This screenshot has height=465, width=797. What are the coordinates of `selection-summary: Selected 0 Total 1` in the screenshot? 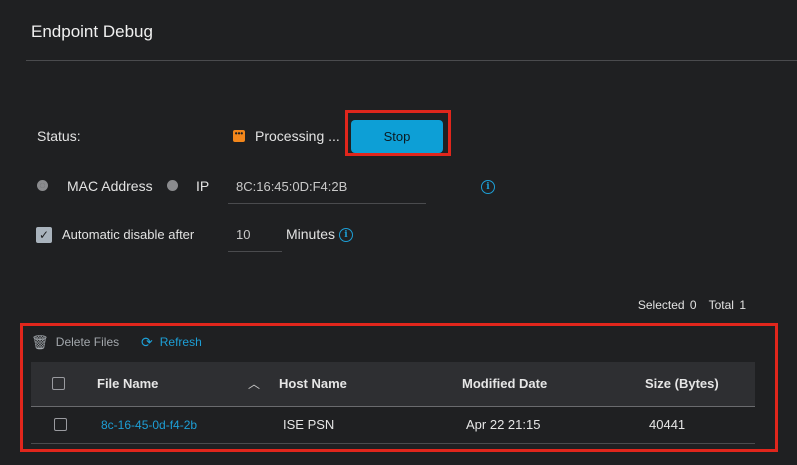 It's located at (691, 305).